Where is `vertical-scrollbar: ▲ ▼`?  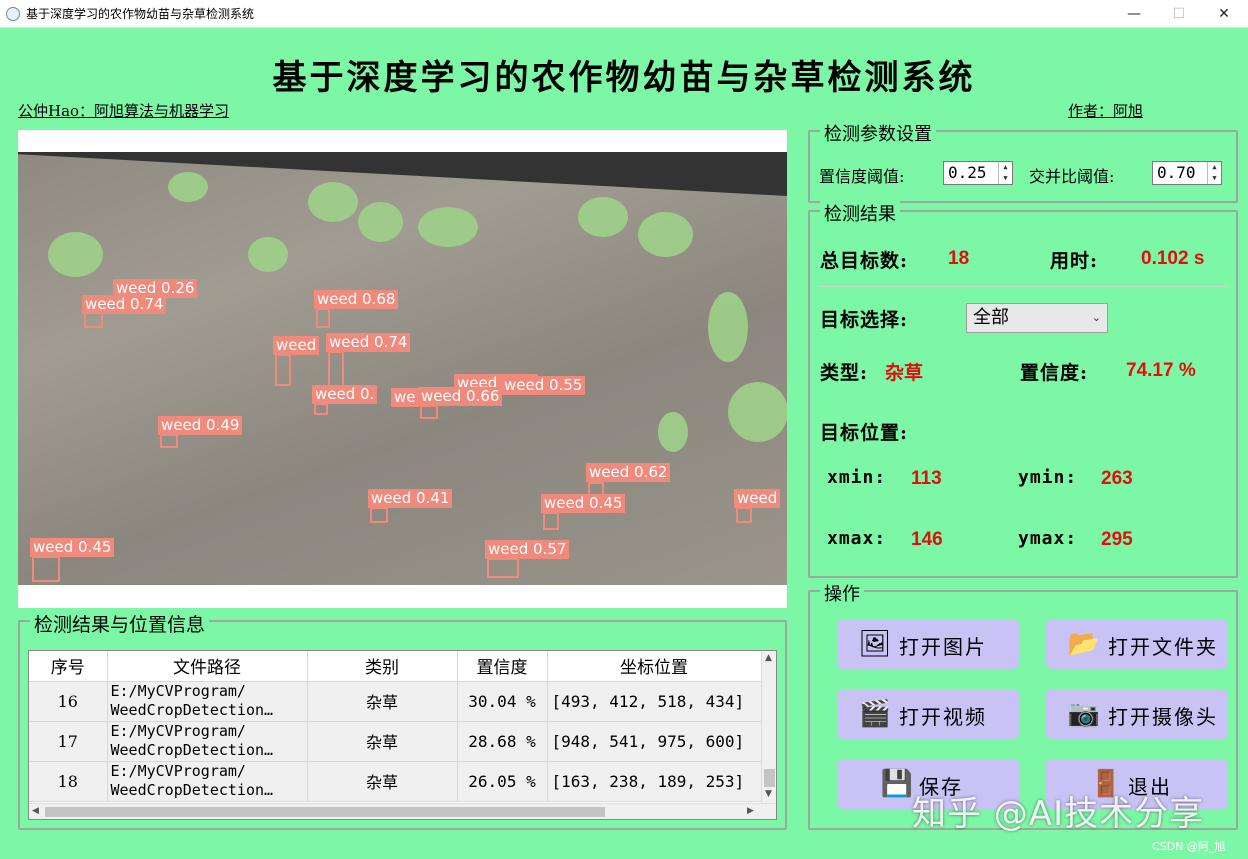 vertical-scrollbar: ▲ ▼ is located at coordinates (768, 727).